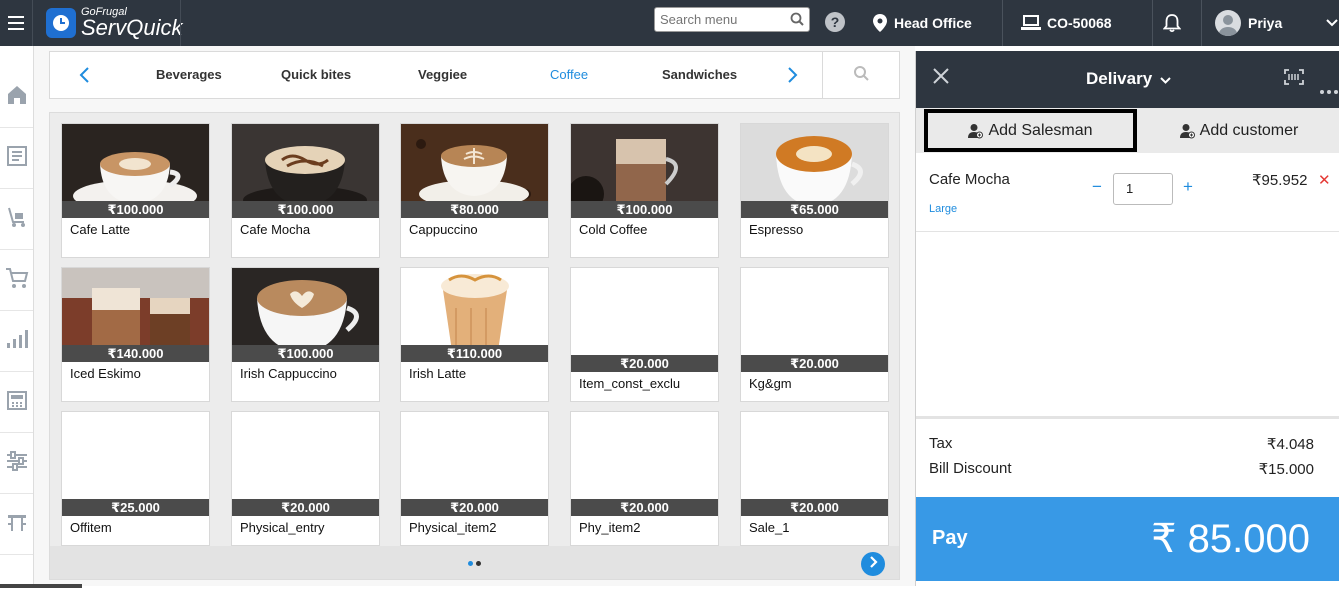  Describe the element at coordinates (814, 190) in the screenshot. I see `product-card: ₹65.000 Espresso` at that location.